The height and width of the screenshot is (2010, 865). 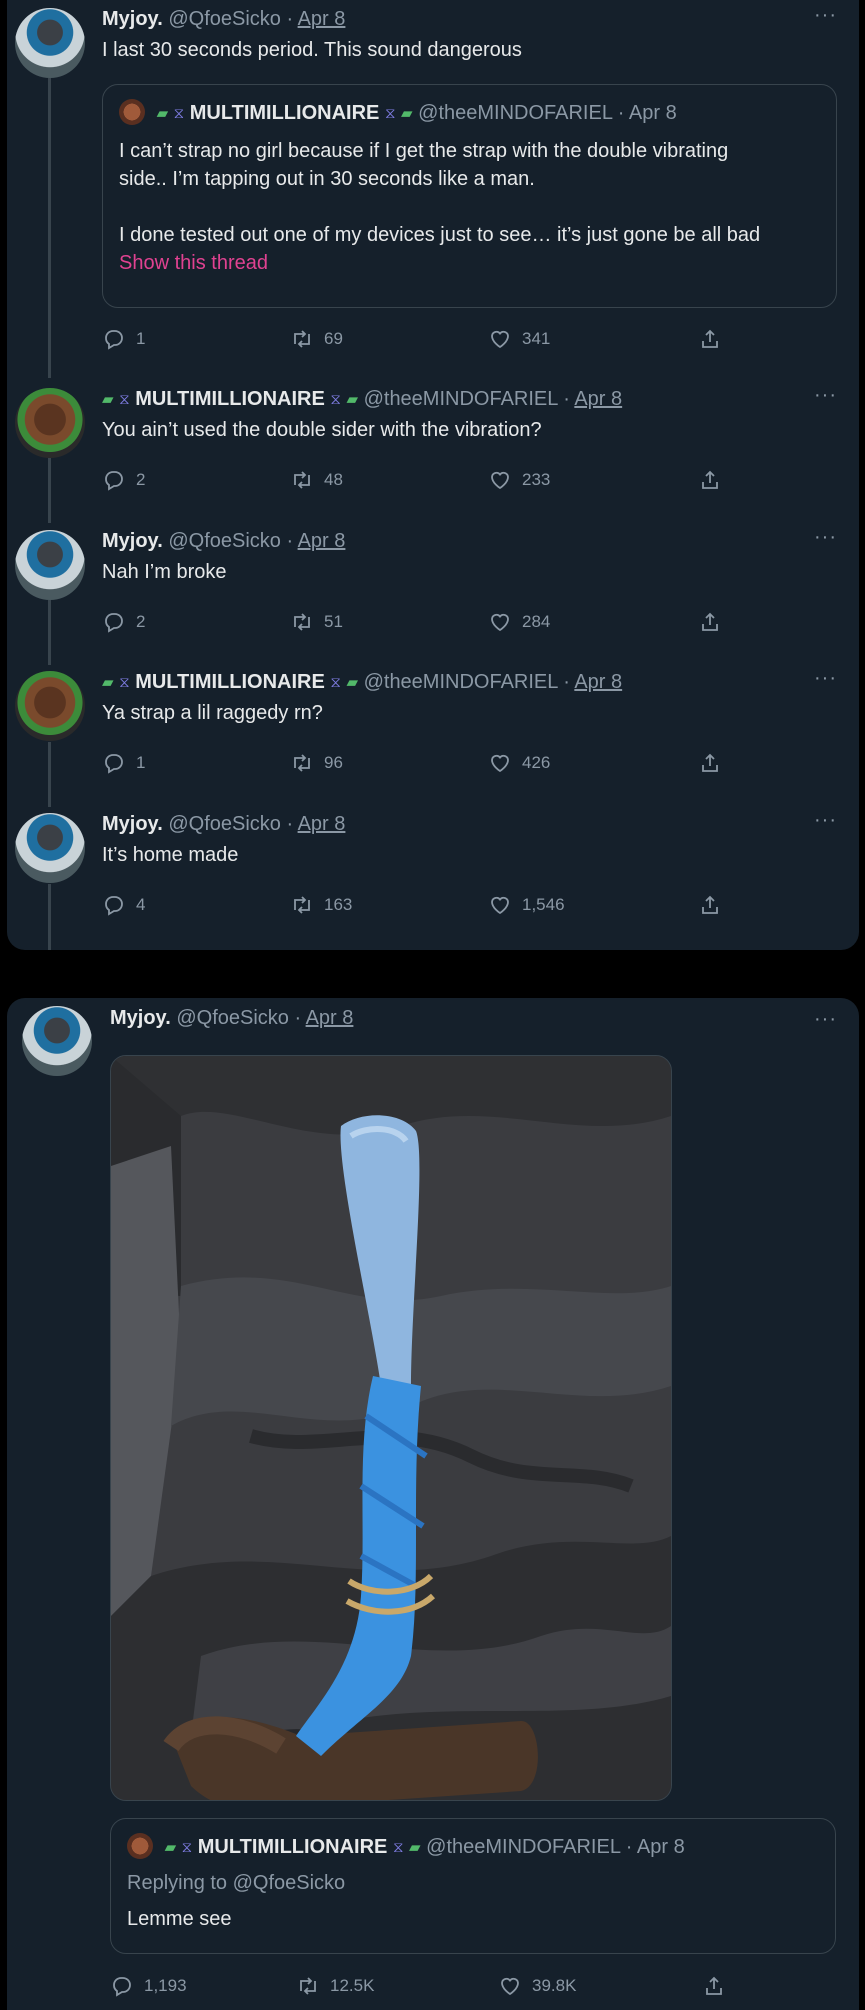 I want to click on like-button: 341, so click(x=519, y=339).